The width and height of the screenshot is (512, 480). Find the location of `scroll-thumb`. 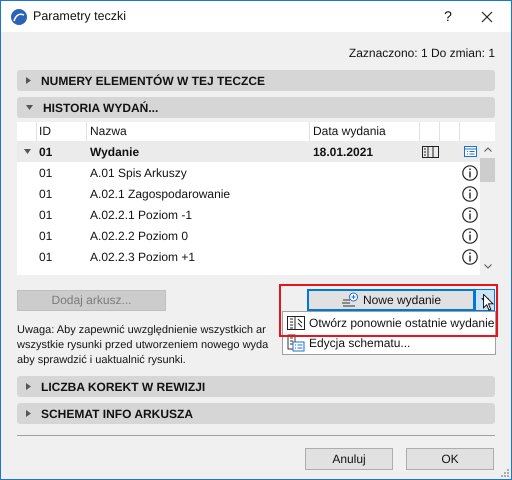

scroll-thumb is located at coordinates (487, 170).